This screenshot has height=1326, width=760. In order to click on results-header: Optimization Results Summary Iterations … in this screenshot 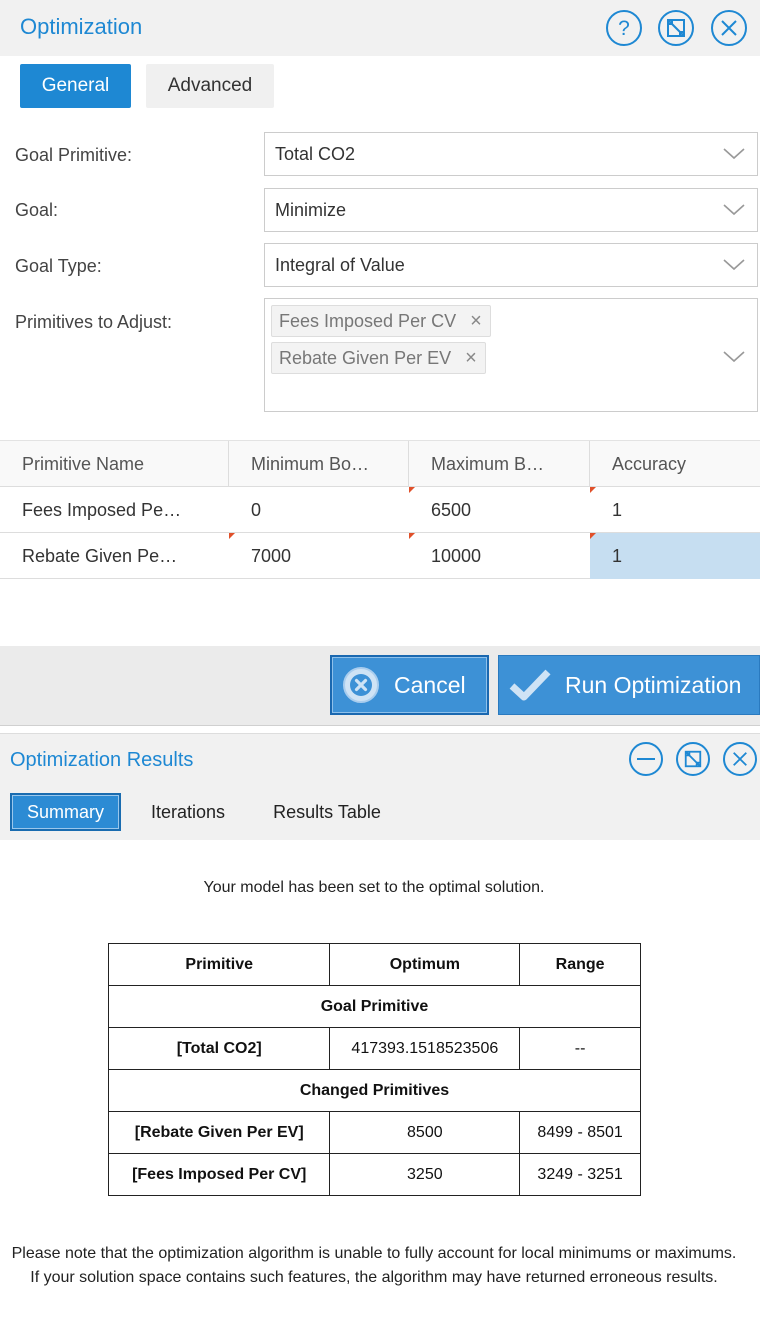, I will do `click(380, 787)`.